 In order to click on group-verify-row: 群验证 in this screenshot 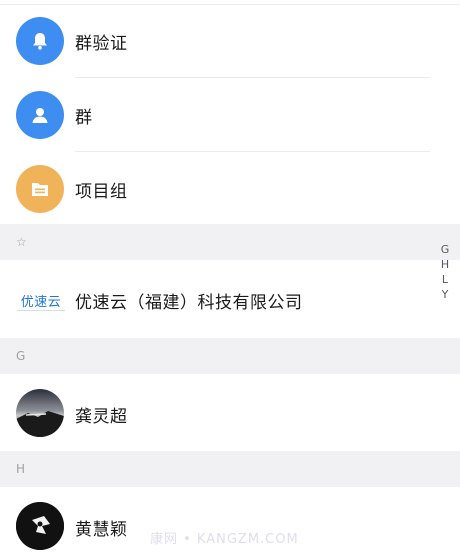, I will do `click(215, 41)`.